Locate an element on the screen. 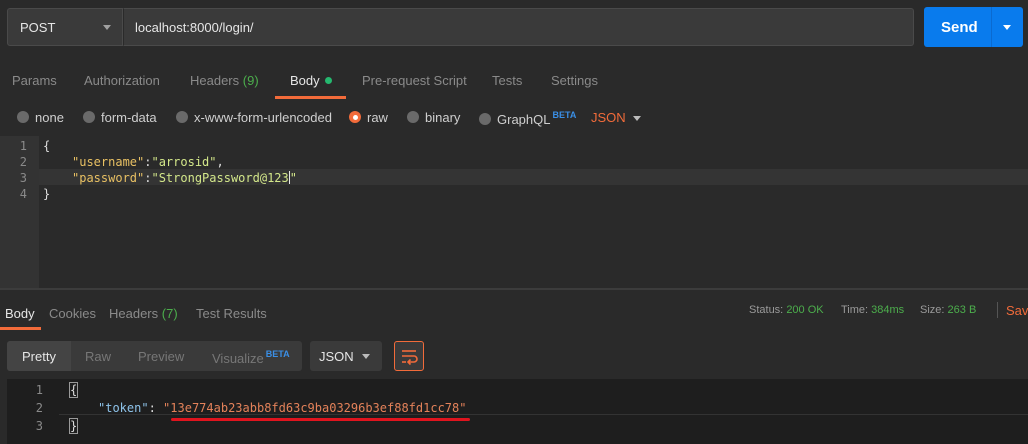 The height and width of the screenshot is (444, 1028). line-number: 4 is located at coordinates (23, 194).